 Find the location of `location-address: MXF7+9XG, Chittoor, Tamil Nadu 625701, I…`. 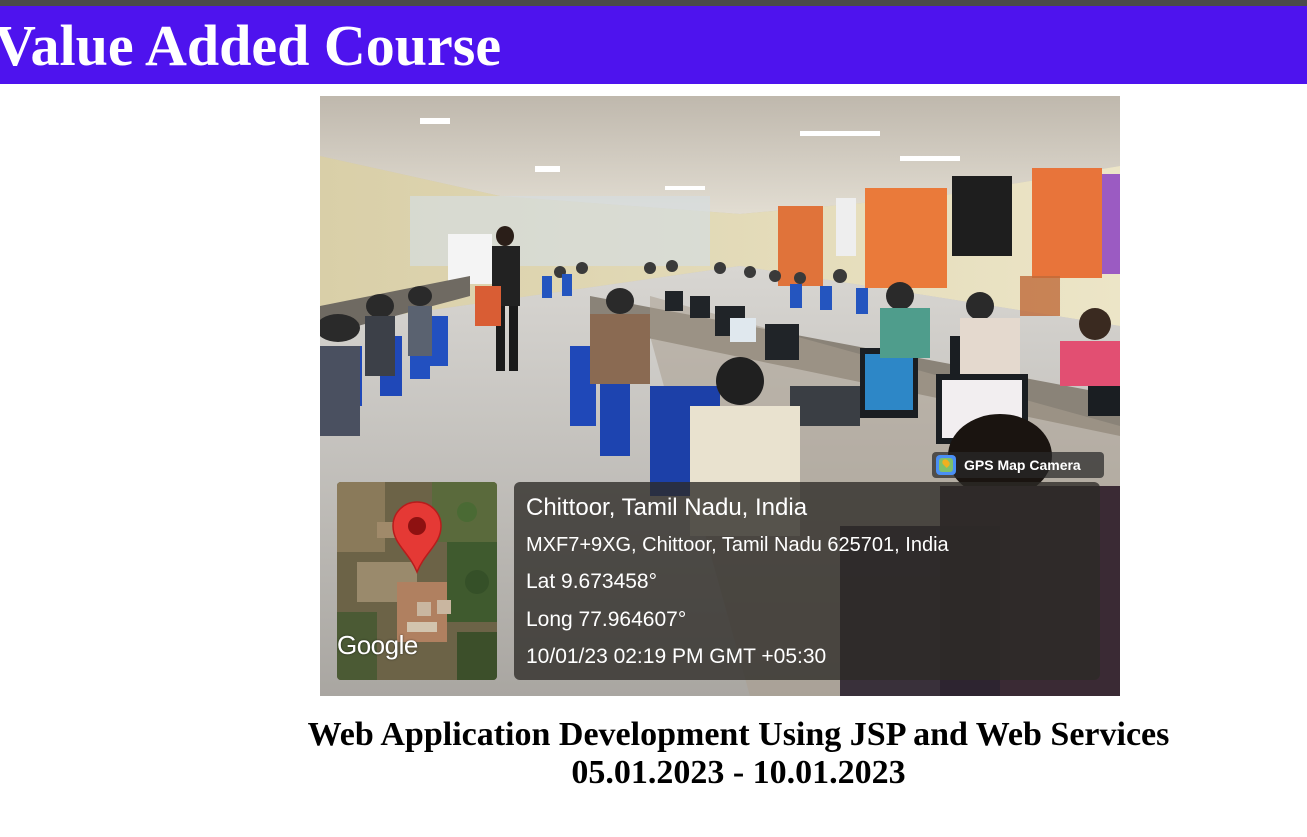

location-address: MXF7+9XG, Chittoor, Tamil Nadu 625701, I… is located at coordinates (737, 545).